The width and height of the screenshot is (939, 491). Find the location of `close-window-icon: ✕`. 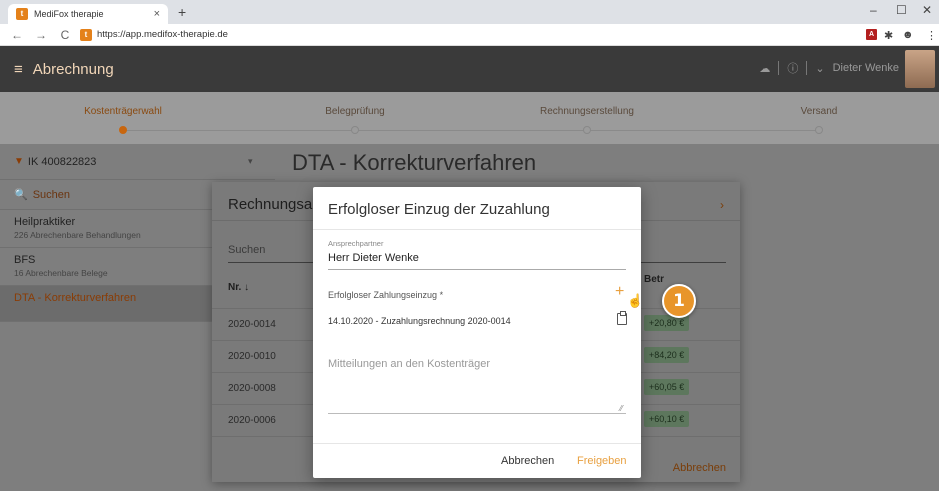

close-window-icon: ✕ is located at coordinates (927, 10).